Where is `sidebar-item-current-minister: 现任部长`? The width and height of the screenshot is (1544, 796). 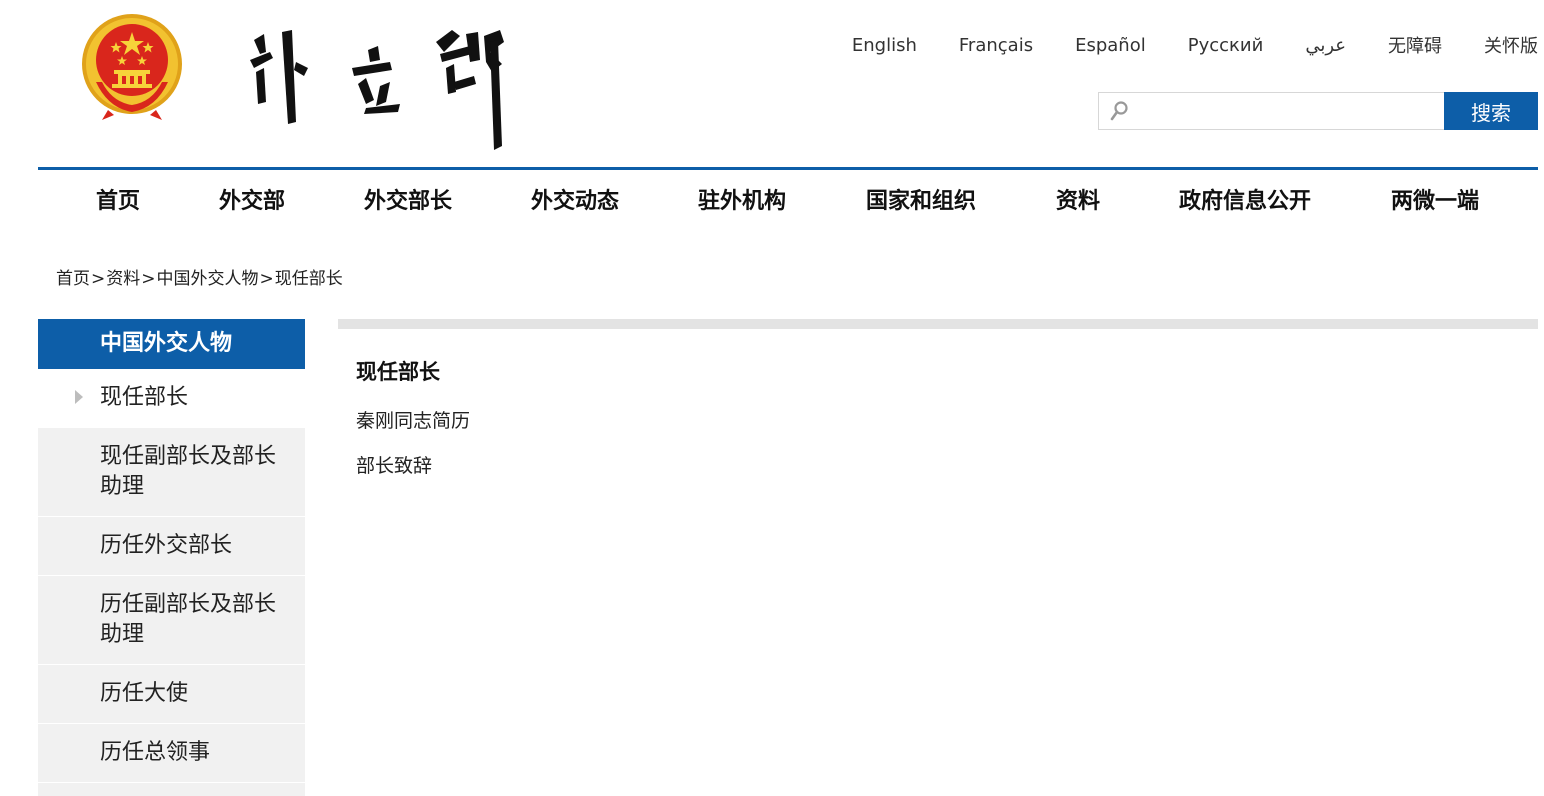 sidebar-item-current-minister: 现任部长 is located at coordinates (171, 398).